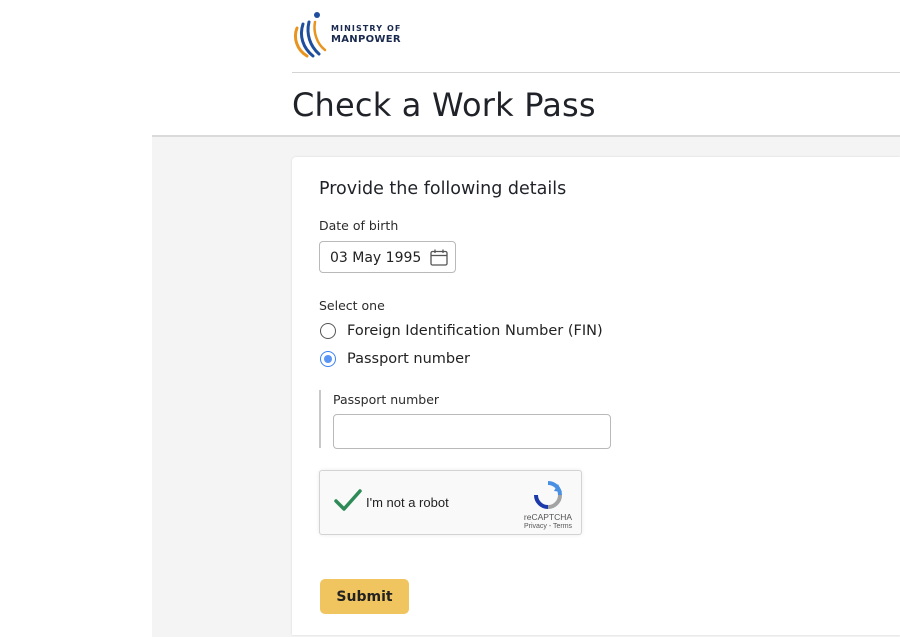  Describe the element at coordinates (548, 526) in the screenshot. I see `recaptcha-links: Privacy - Terms` at that location.